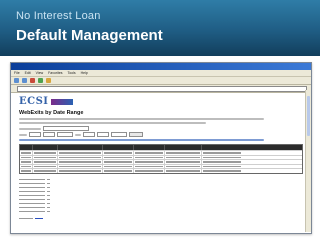 Image resolution: width=320 pixels, height=240 pixels. Describe the element at coordinates (161, 170) in the screenshot. I see `table-row` at that location.